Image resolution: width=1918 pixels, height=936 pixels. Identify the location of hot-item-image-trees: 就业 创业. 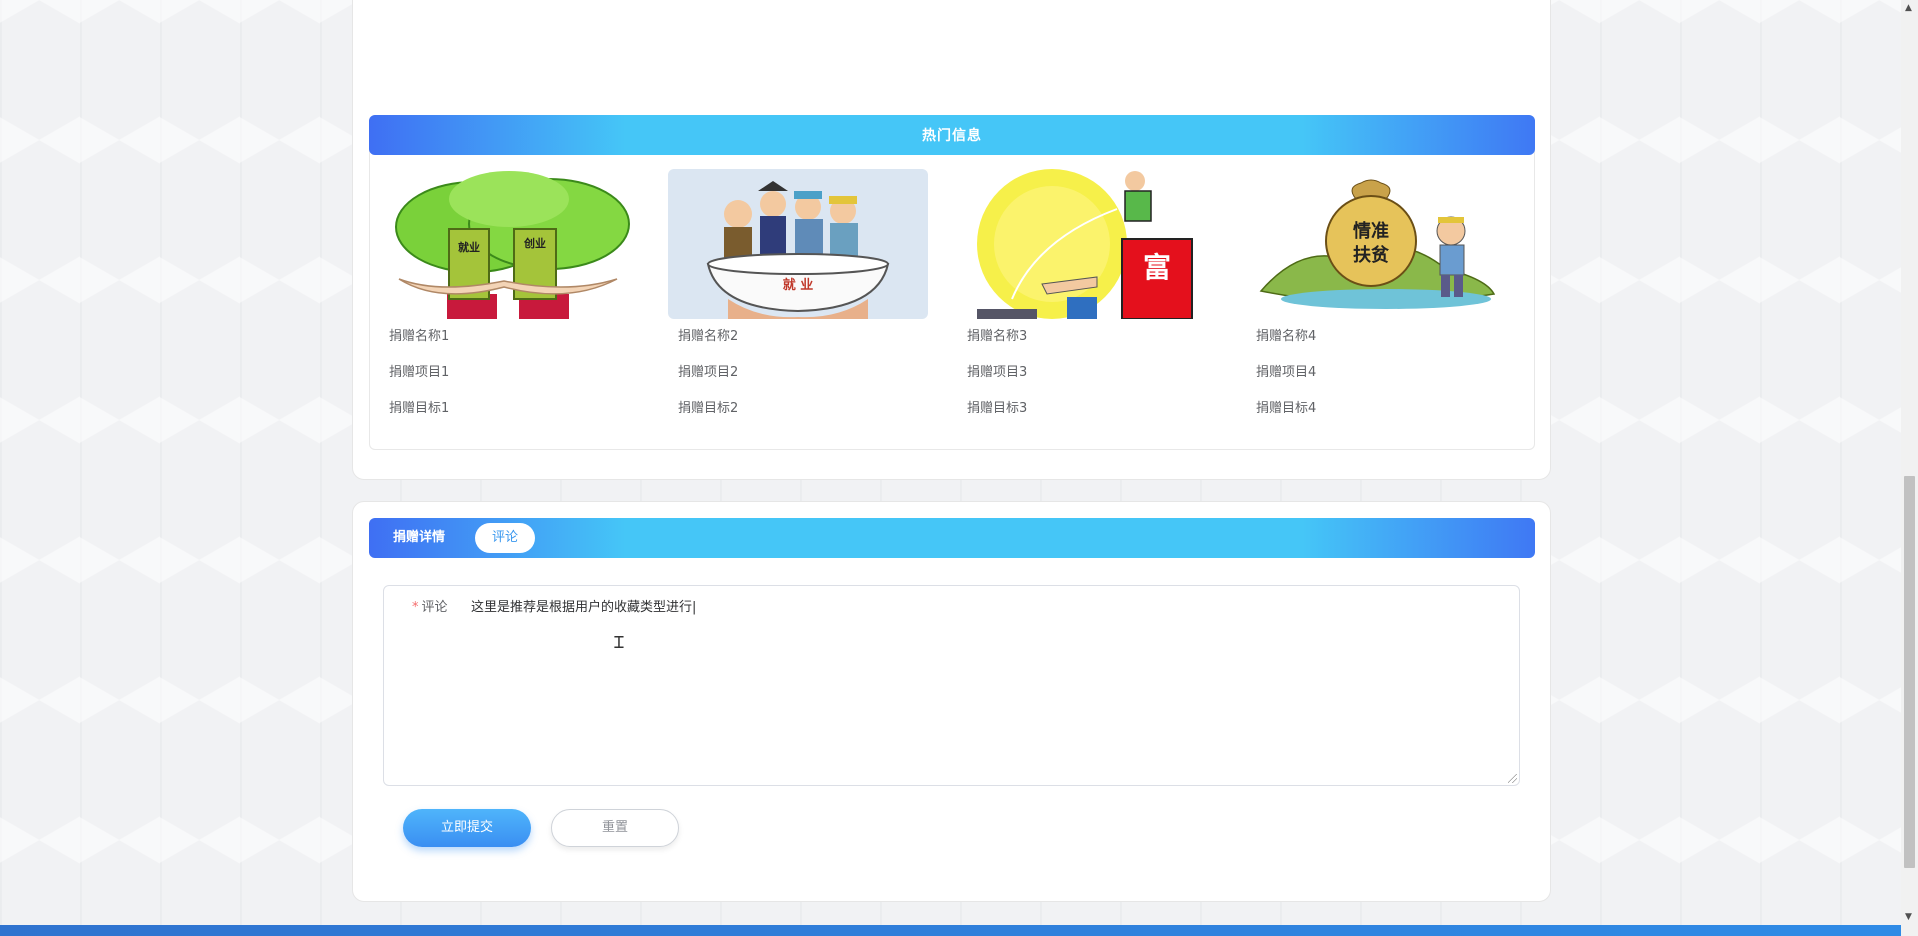
(509, 244).